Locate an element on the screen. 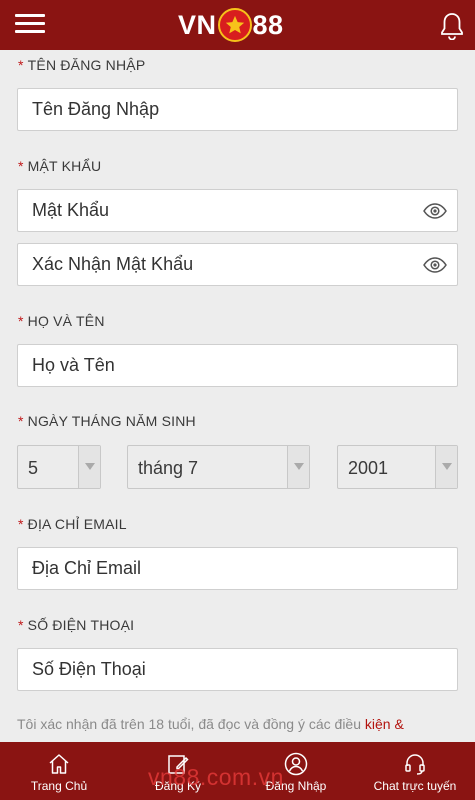 The width and height of the screenshot is (475, 800). email-field is located at coordinates (237, 568).